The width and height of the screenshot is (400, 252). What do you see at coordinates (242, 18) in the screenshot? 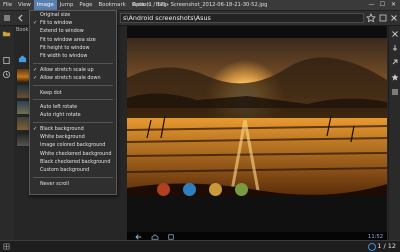
I see `path-field: s\Android screenshots\Asus` at bounding box center [242, 18].